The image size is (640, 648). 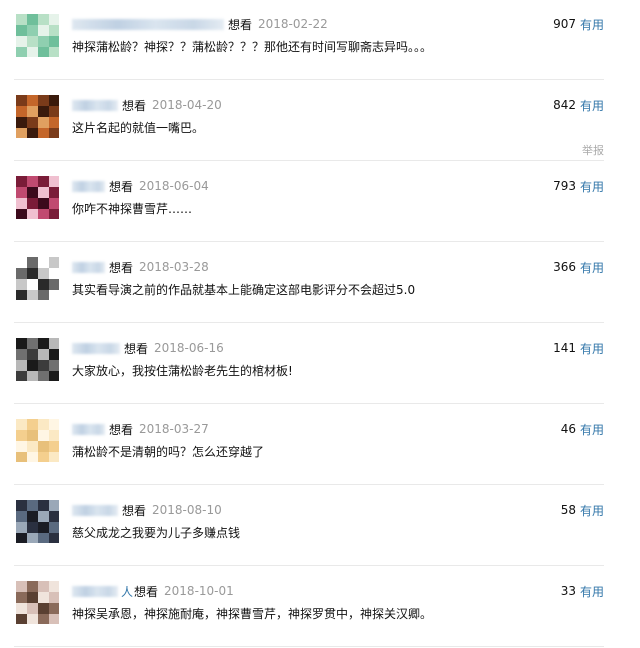 I want to click on comment-item: 想看 2018-03-27 蒲松龄不是清朝的吗？怎么还穿越了 46 有用, so click(x=320, y=445).